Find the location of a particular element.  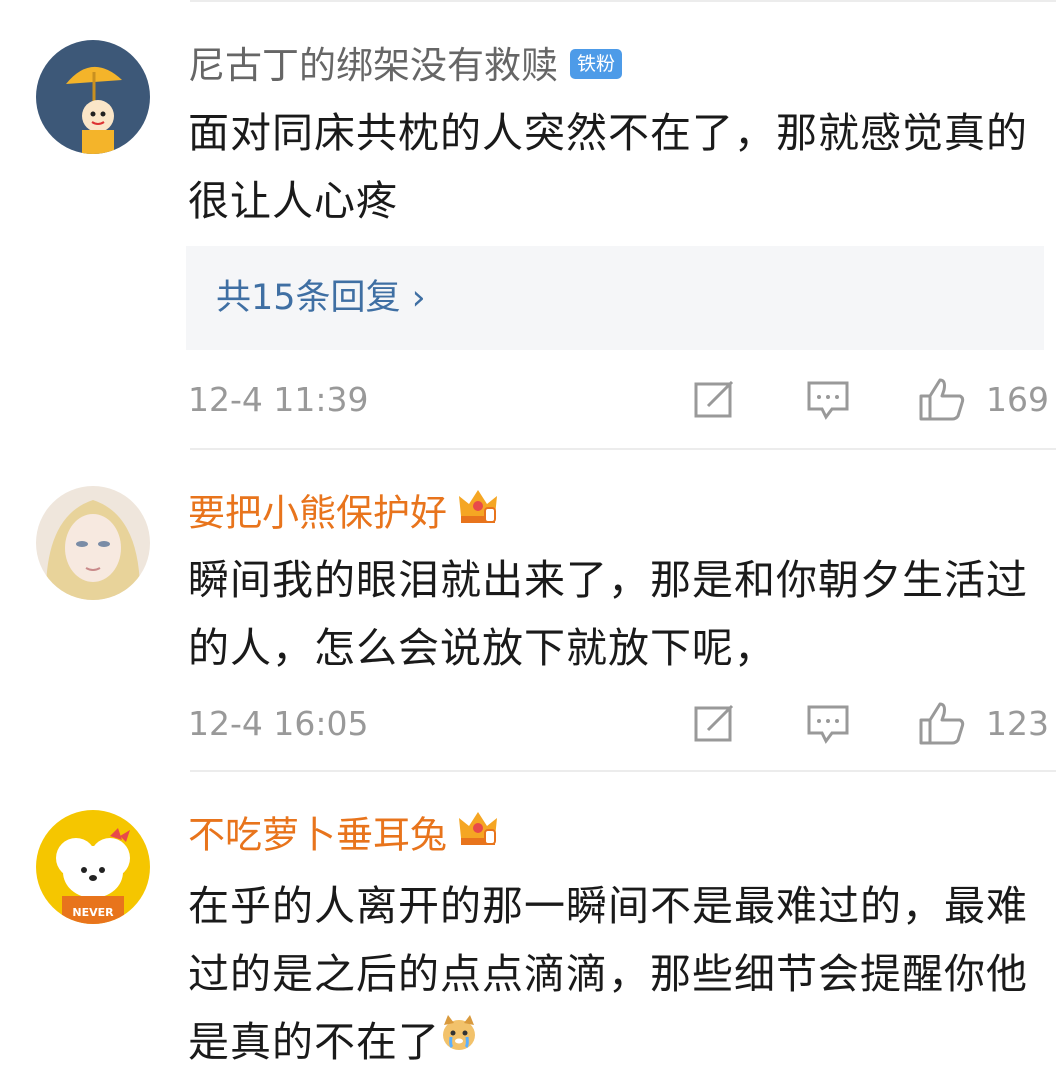

username-text: 要把小熊保护好 is located at coordinates (317, 513).